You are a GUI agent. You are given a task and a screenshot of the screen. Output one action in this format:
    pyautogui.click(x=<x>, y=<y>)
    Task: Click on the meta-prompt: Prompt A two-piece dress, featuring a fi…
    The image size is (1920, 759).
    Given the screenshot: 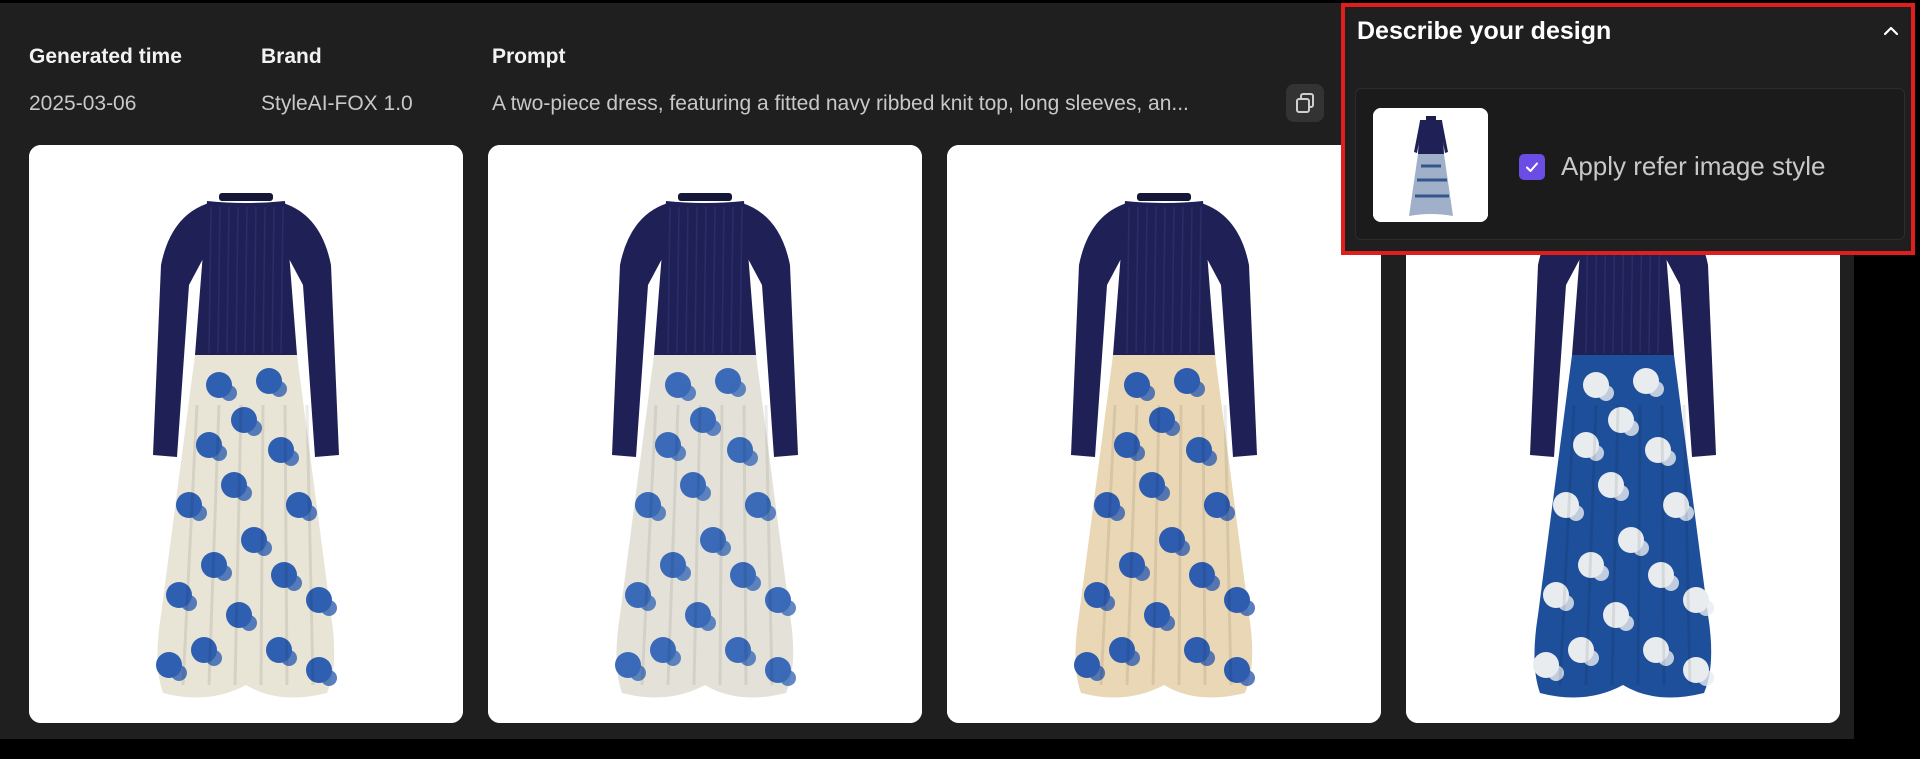 What is the action you would take?
    pyautogui.click(x=840, y=80)
    